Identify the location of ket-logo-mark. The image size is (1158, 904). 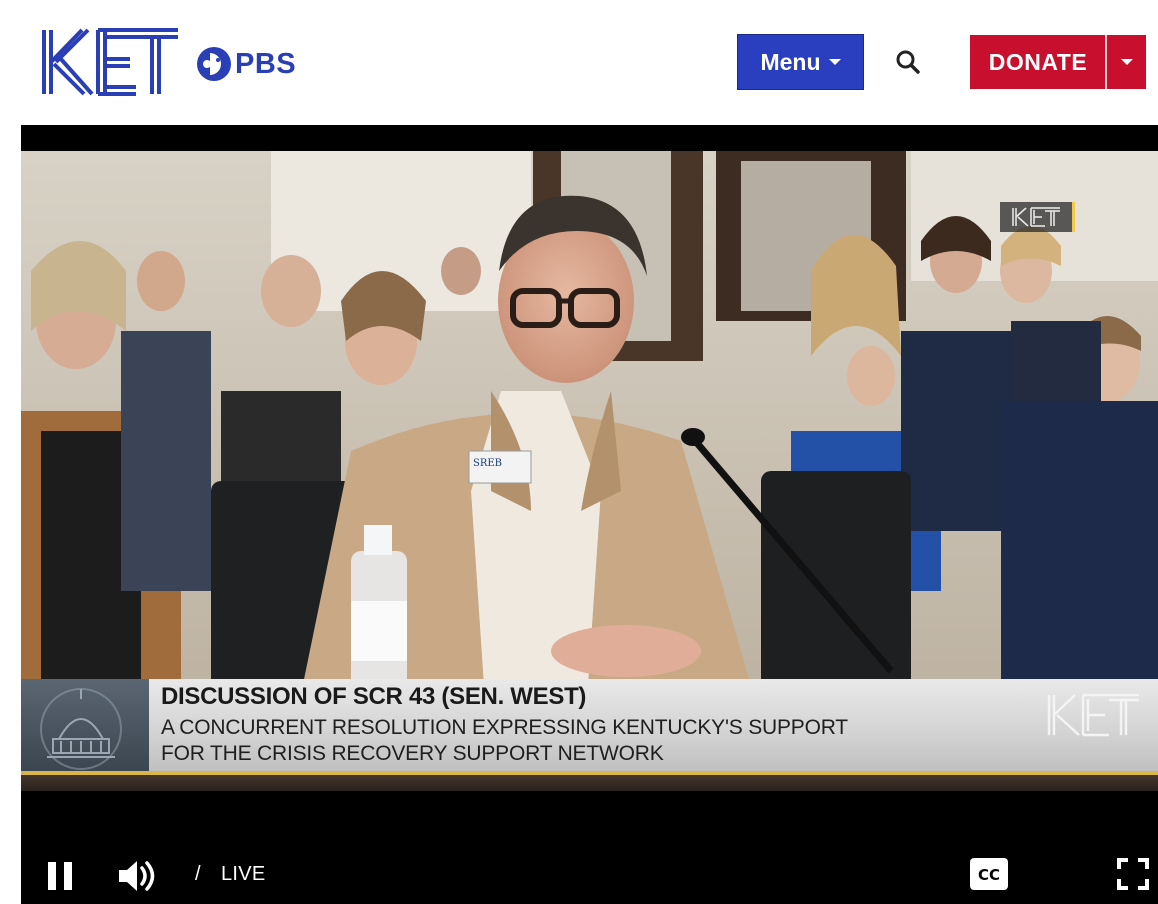
(110, 62).